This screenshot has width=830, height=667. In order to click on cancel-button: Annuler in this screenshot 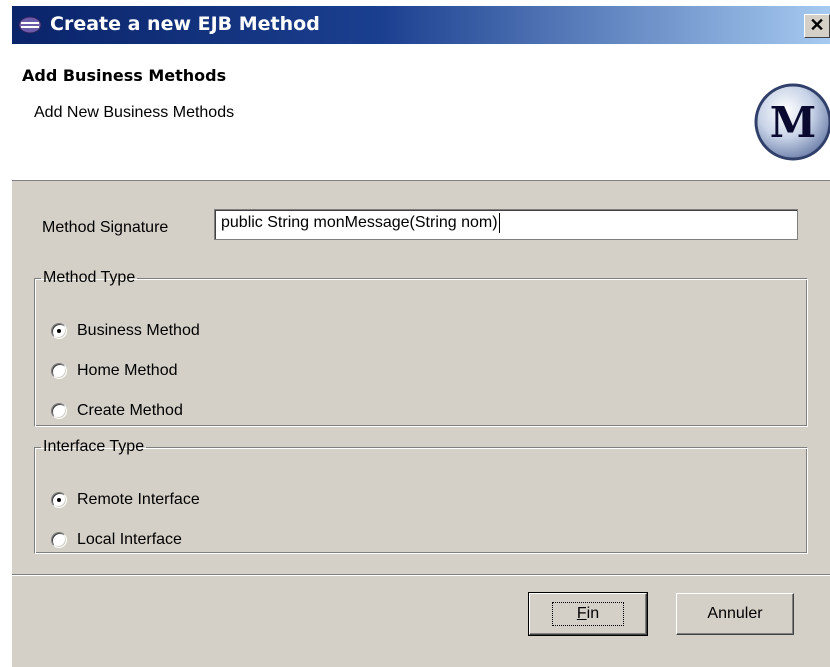, I will do `click(735, 614)`.